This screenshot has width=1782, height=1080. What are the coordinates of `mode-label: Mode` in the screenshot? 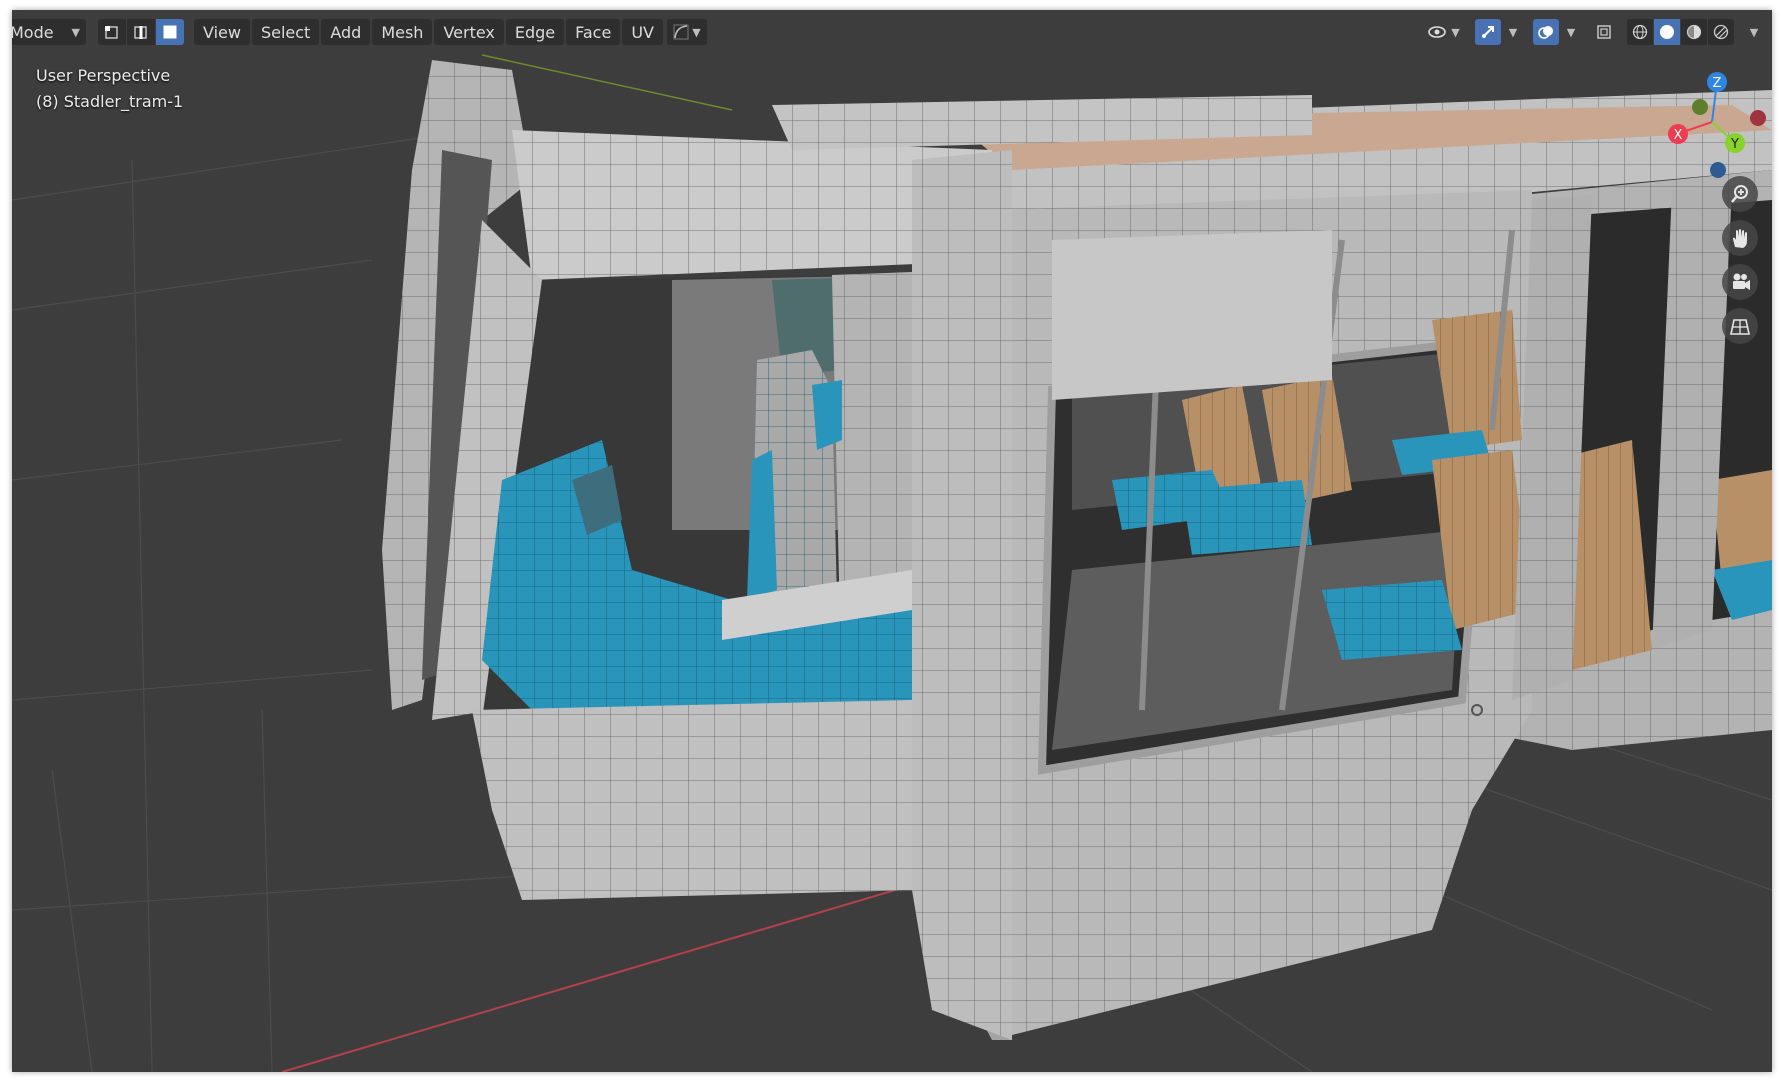 It's located at (33, 32).